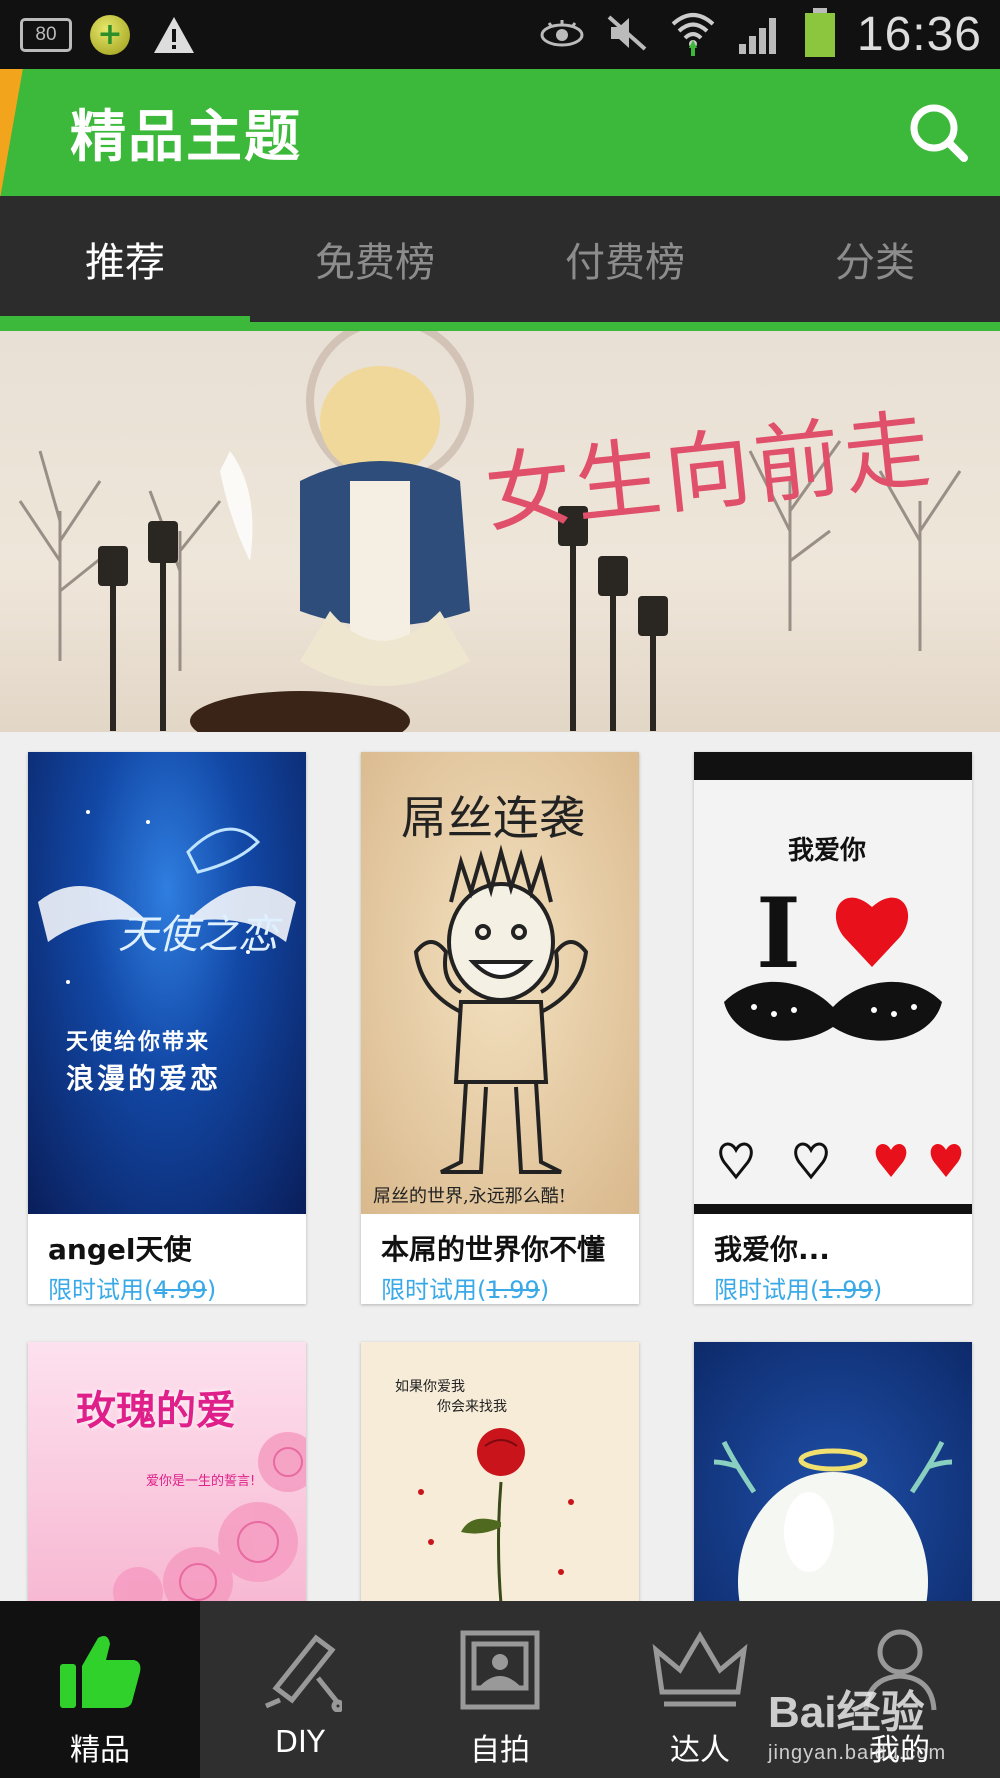  Describe the element at coordinates (300, 1670) in the screenshot. I see `paint-roller-icon` at that location.